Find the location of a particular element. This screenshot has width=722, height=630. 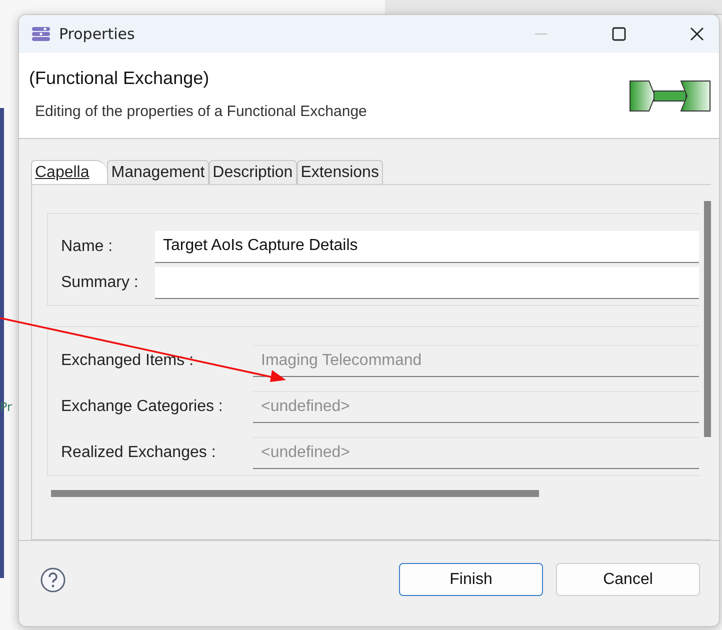

horizontal-scrollbar is located at coordinates (295, 494).